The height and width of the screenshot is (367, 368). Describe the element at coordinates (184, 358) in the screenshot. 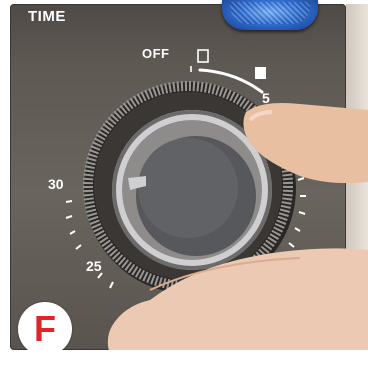

I see `bottom-margin` at that location.